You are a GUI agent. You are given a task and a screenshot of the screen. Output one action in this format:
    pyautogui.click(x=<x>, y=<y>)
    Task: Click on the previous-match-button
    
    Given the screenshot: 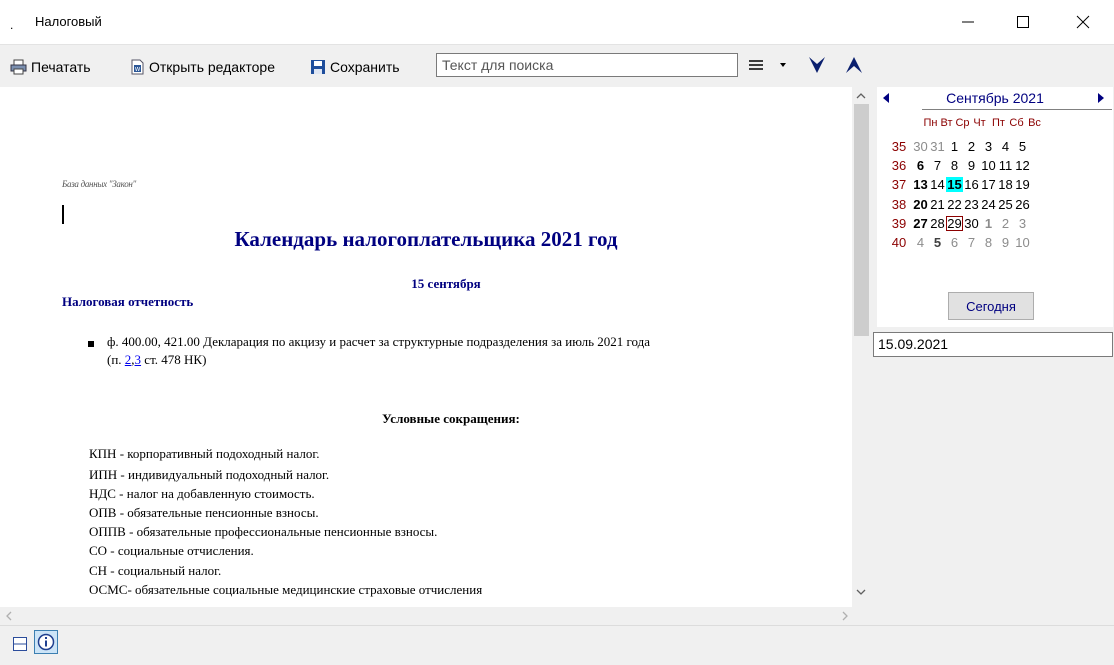 What is the action you would take?
    pyautogui.click(x=854, y=65)
    